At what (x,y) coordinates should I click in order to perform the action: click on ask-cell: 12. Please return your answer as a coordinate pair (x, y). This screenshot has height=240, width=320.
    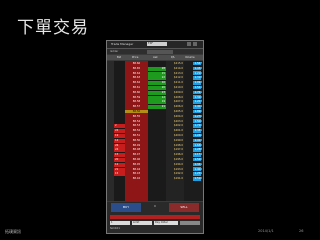
    Looking at the image, I should click on (157, 97).